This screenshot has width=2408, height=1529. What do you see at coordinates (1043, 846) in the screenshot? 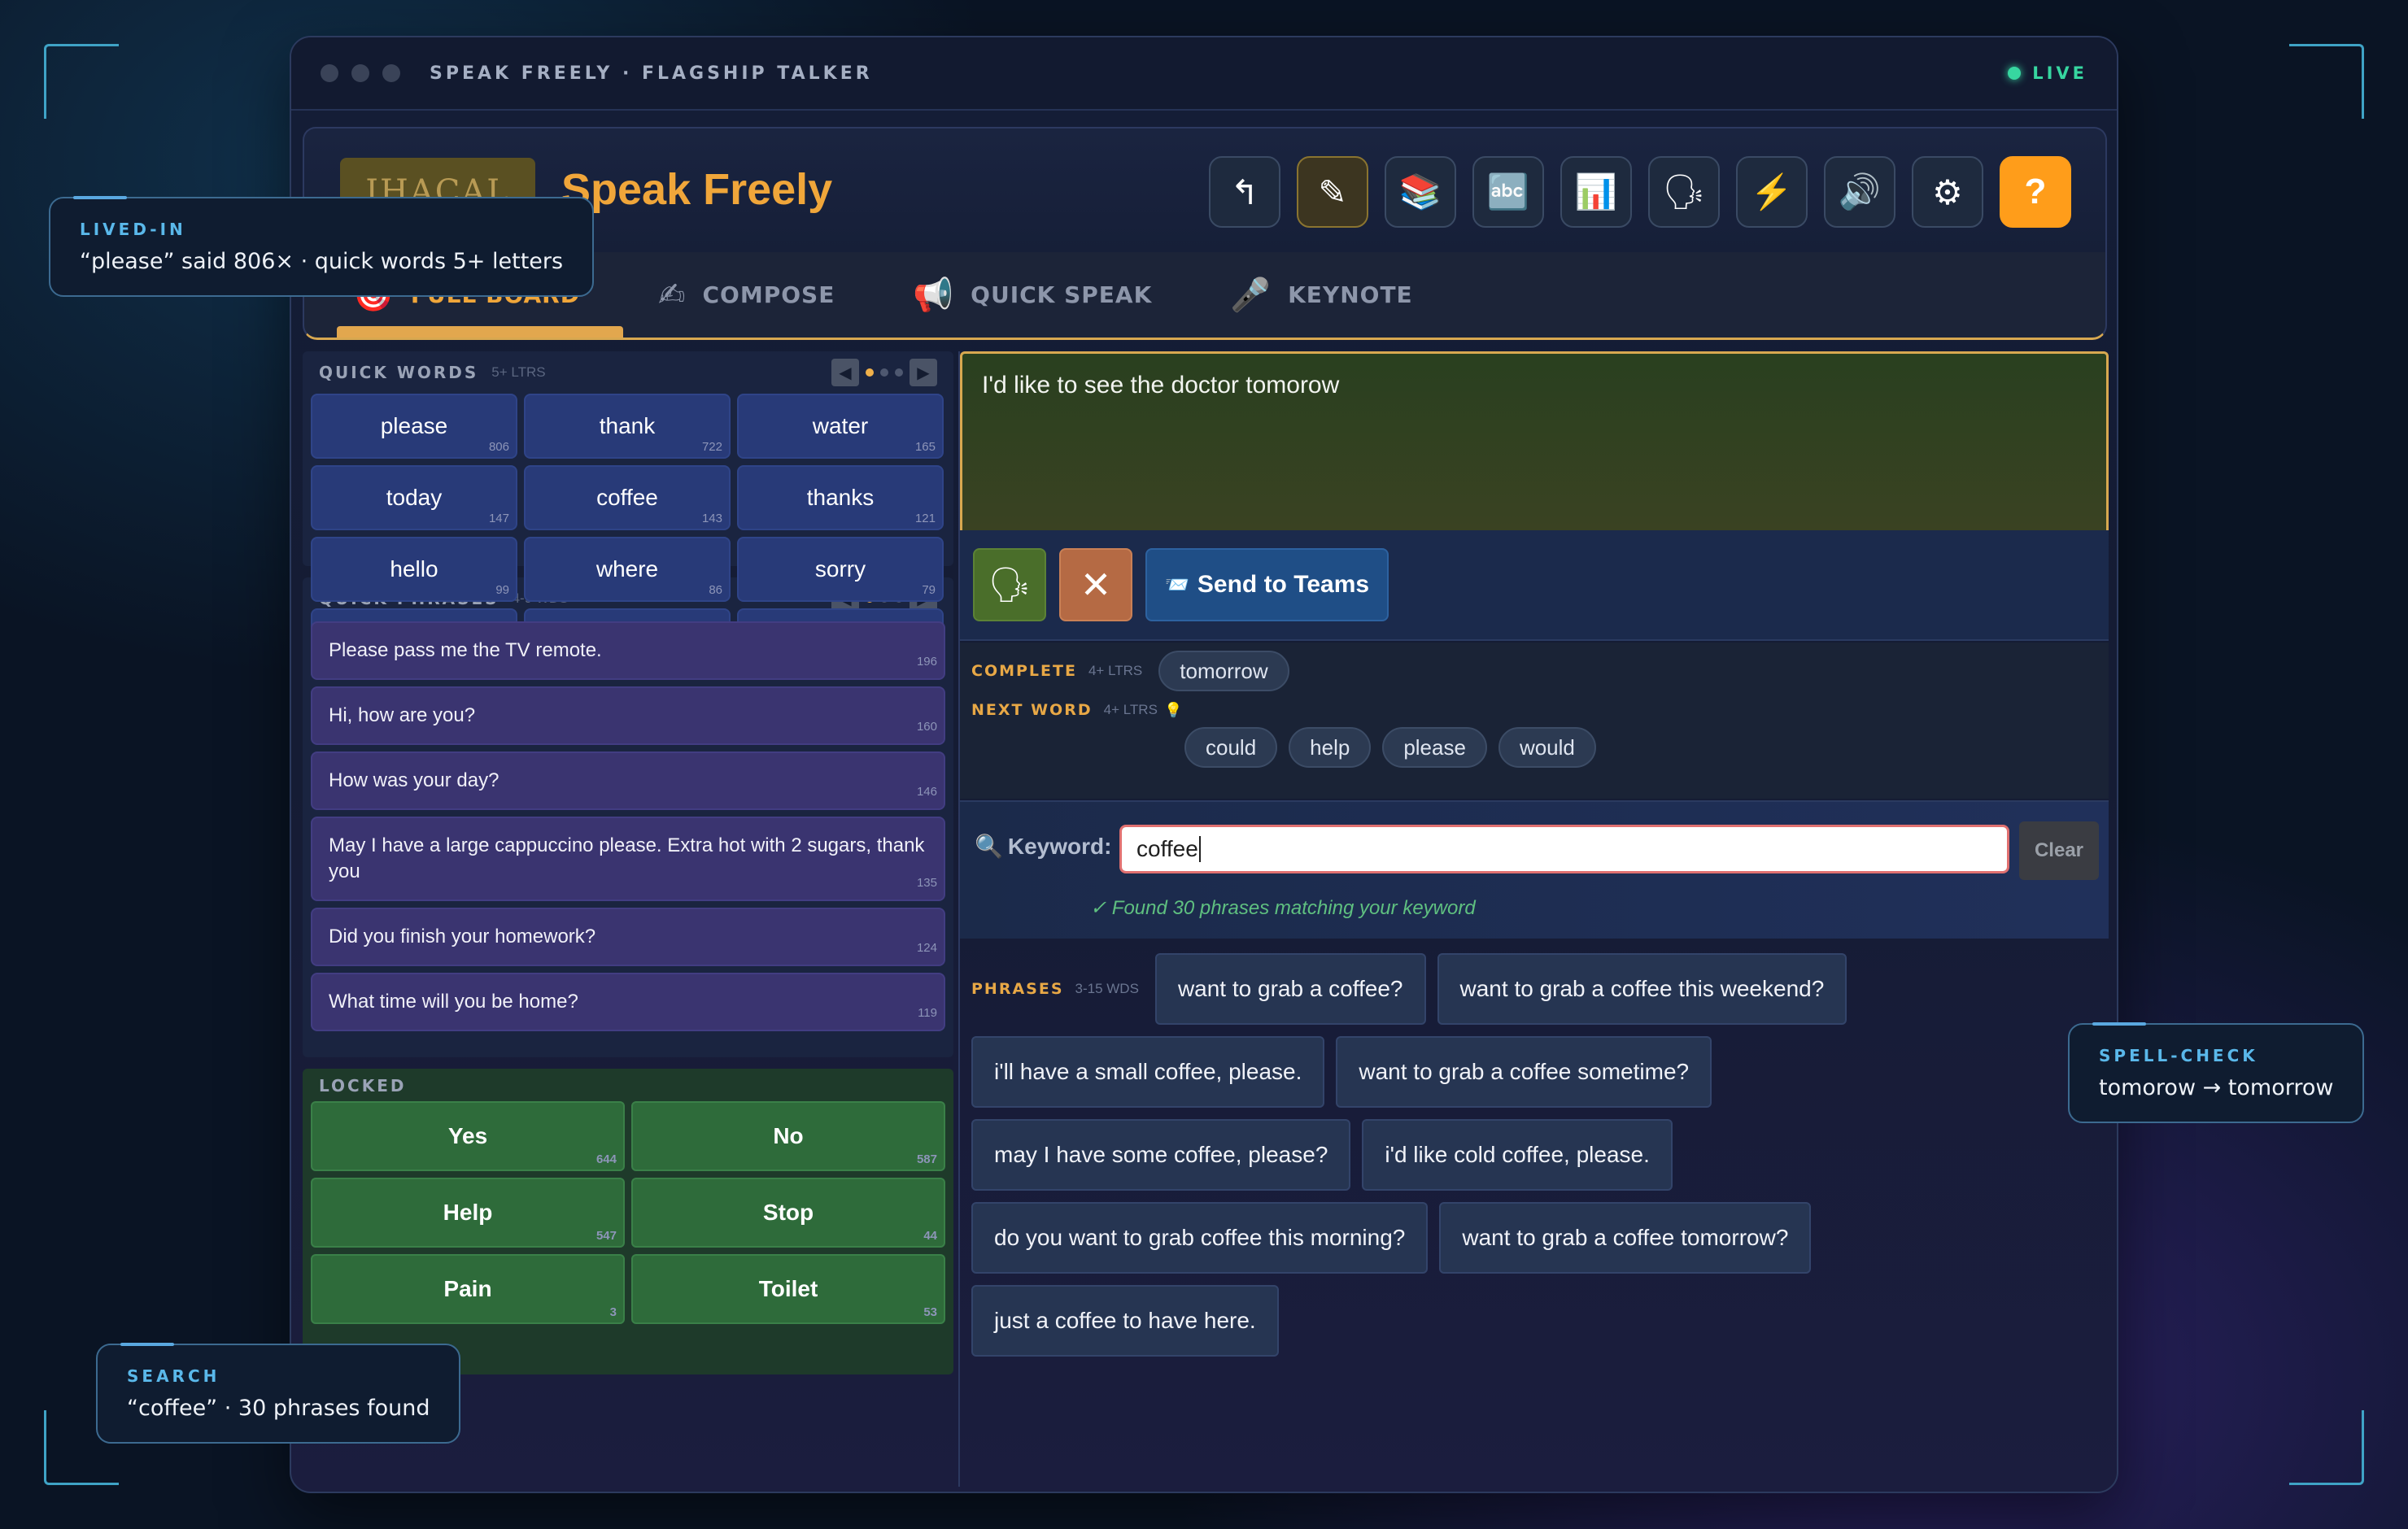
I see `keyword-label: 🔍 Keyword:` at bounding box center [1043, 846].